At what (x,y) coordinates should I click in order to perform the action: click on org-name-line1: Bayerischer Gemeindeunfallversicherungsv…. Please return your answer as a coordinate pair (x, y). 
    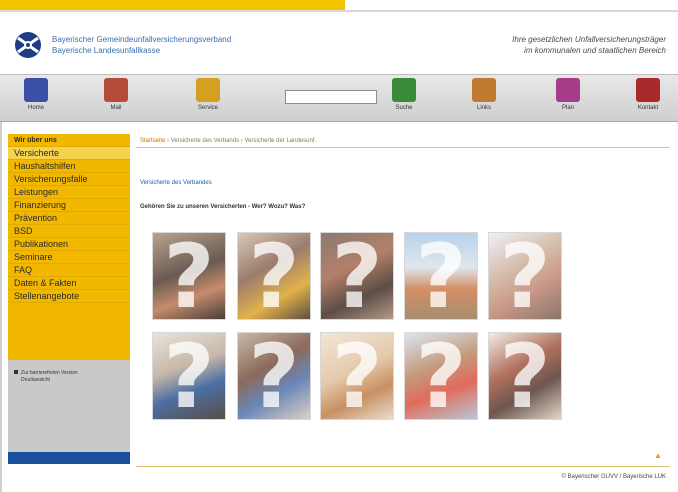
    Looking at the image, I should click on (142, 39).